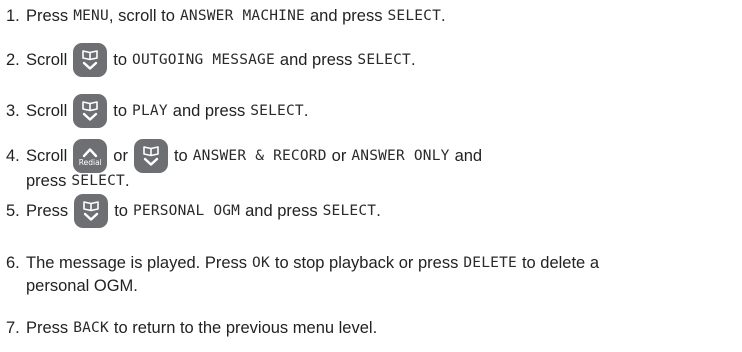 This screenshot has height=352, width=742. What do you see at coordinates (13, 16) in the screenshot?
I see `step-number: 1.` at bounding box center [13, 16].